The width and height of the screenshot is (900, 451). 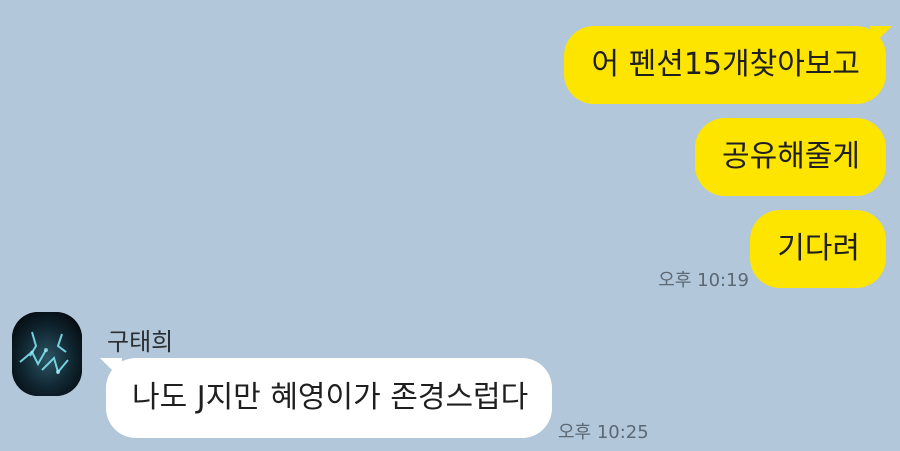 I want to click on message-text: 어 펜션15개찾아보고, so click(x=725, y=64).